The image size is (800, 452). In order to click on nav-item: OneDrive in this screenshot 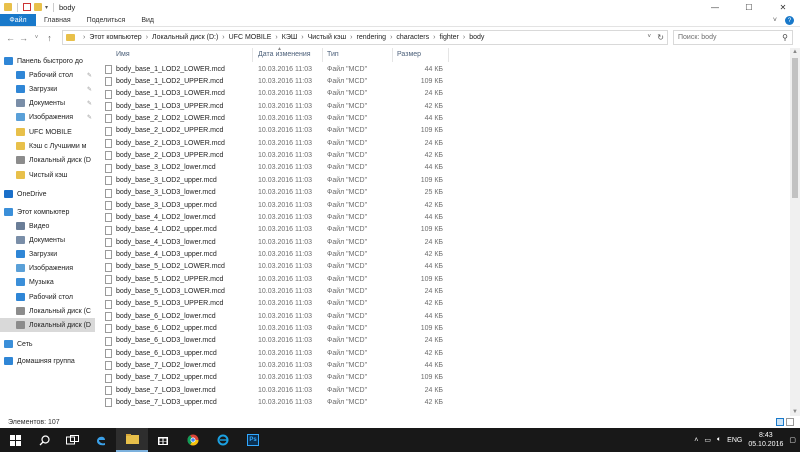, I will do `click(47, 194)`.